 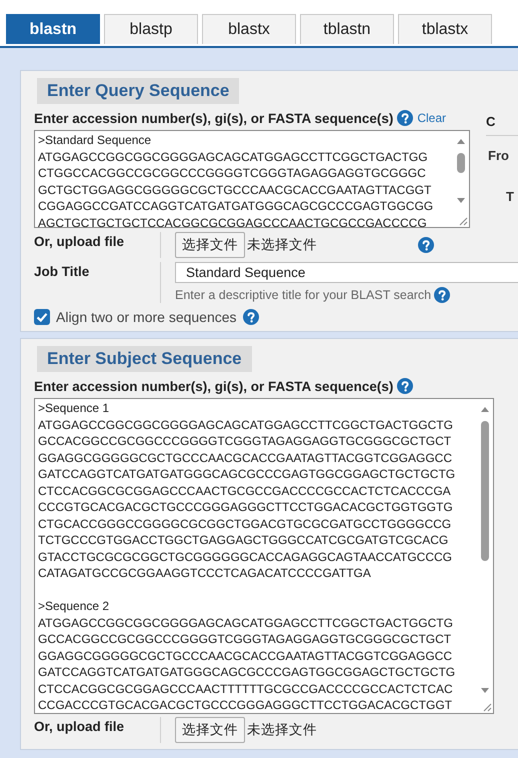 I want to click on job-title-label: Job Title, so click(x=97, y=282).